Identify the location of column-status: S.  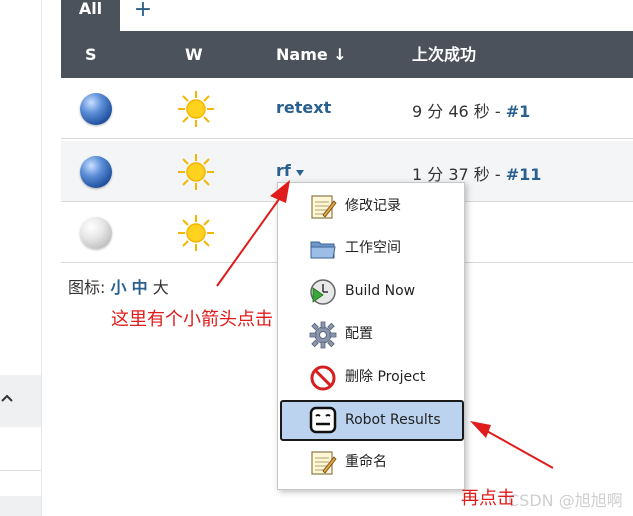
(91, 54).